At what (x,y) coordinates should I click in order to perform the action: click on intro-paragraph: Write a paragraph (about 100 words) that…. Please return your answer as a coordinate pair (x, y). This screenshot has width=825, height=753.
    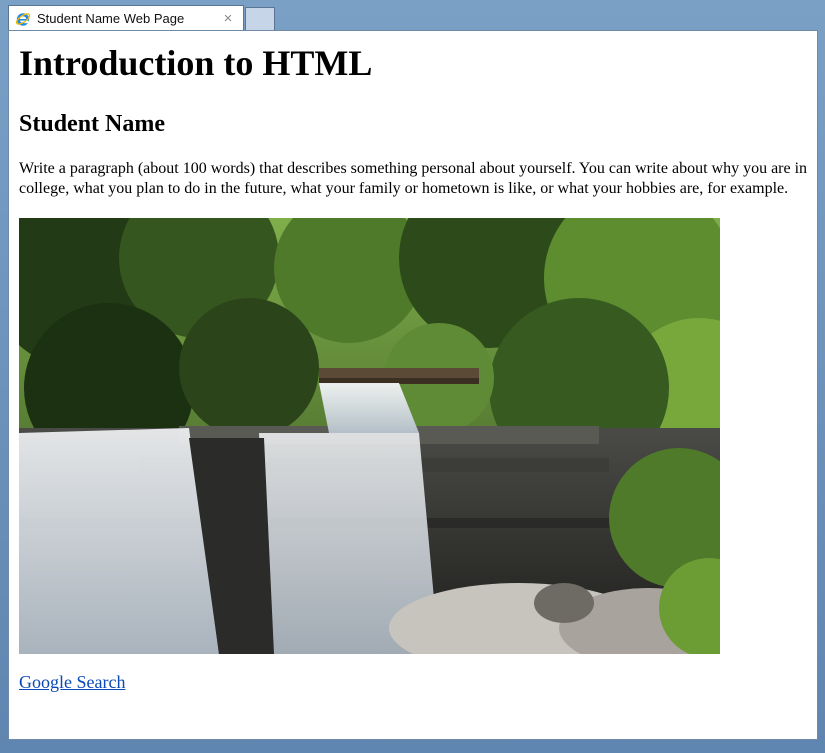
    Looking at the image, I should click on (413, 178).